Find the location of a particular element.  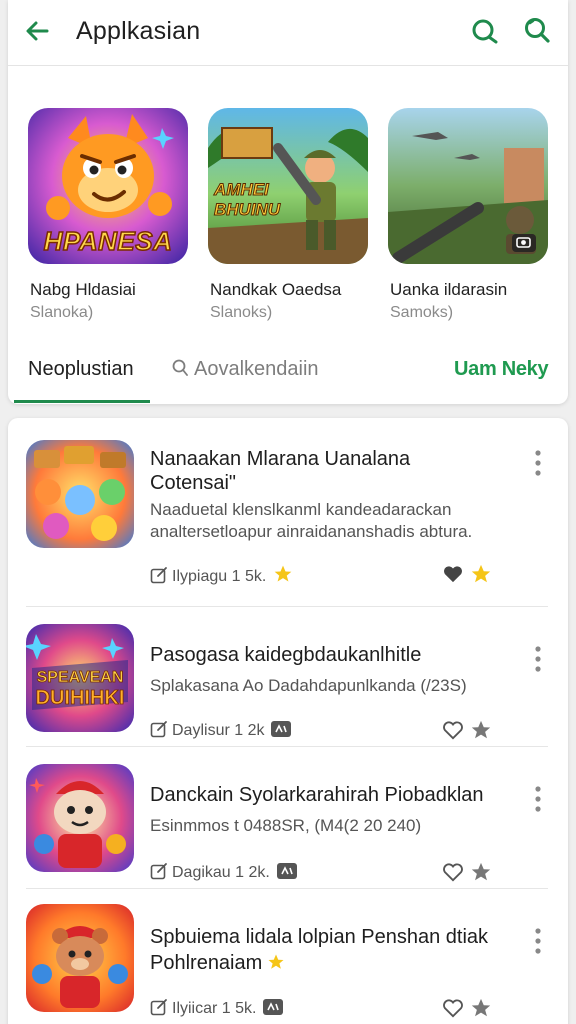

app-title: Spbuiema lidala lolpian Penshan dtiak is located at coordinates (319, 937).